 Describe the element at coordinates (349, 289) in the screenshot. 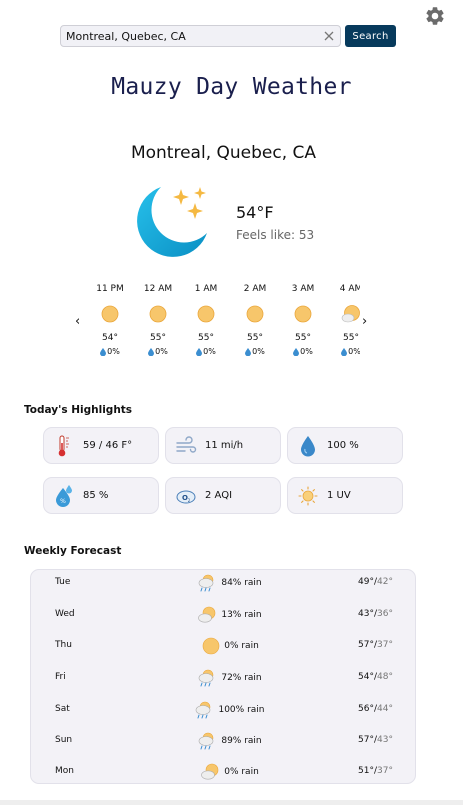

I see `hour-time: 4 AM` at that location.